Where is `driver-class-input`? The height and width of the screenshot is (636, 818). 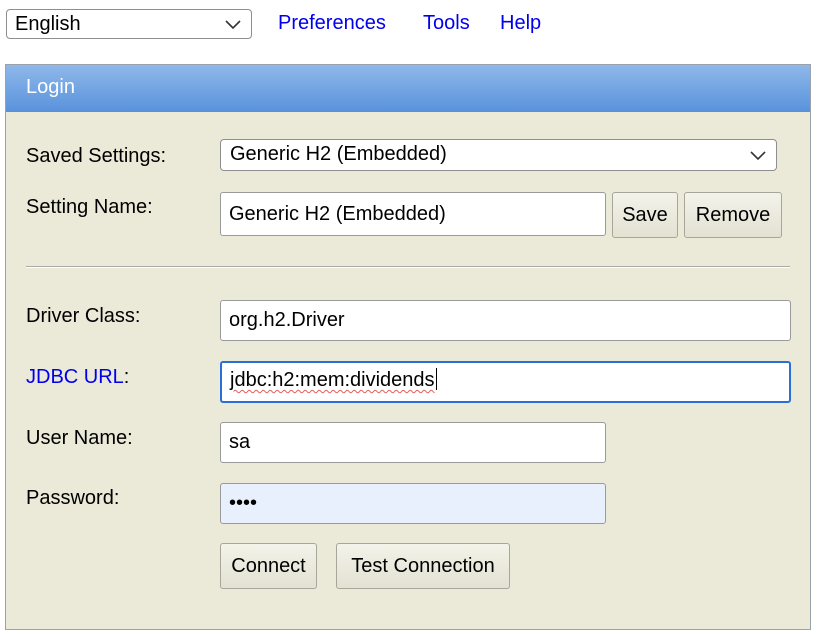
driver-class-input is located at coordinates (505, 320).